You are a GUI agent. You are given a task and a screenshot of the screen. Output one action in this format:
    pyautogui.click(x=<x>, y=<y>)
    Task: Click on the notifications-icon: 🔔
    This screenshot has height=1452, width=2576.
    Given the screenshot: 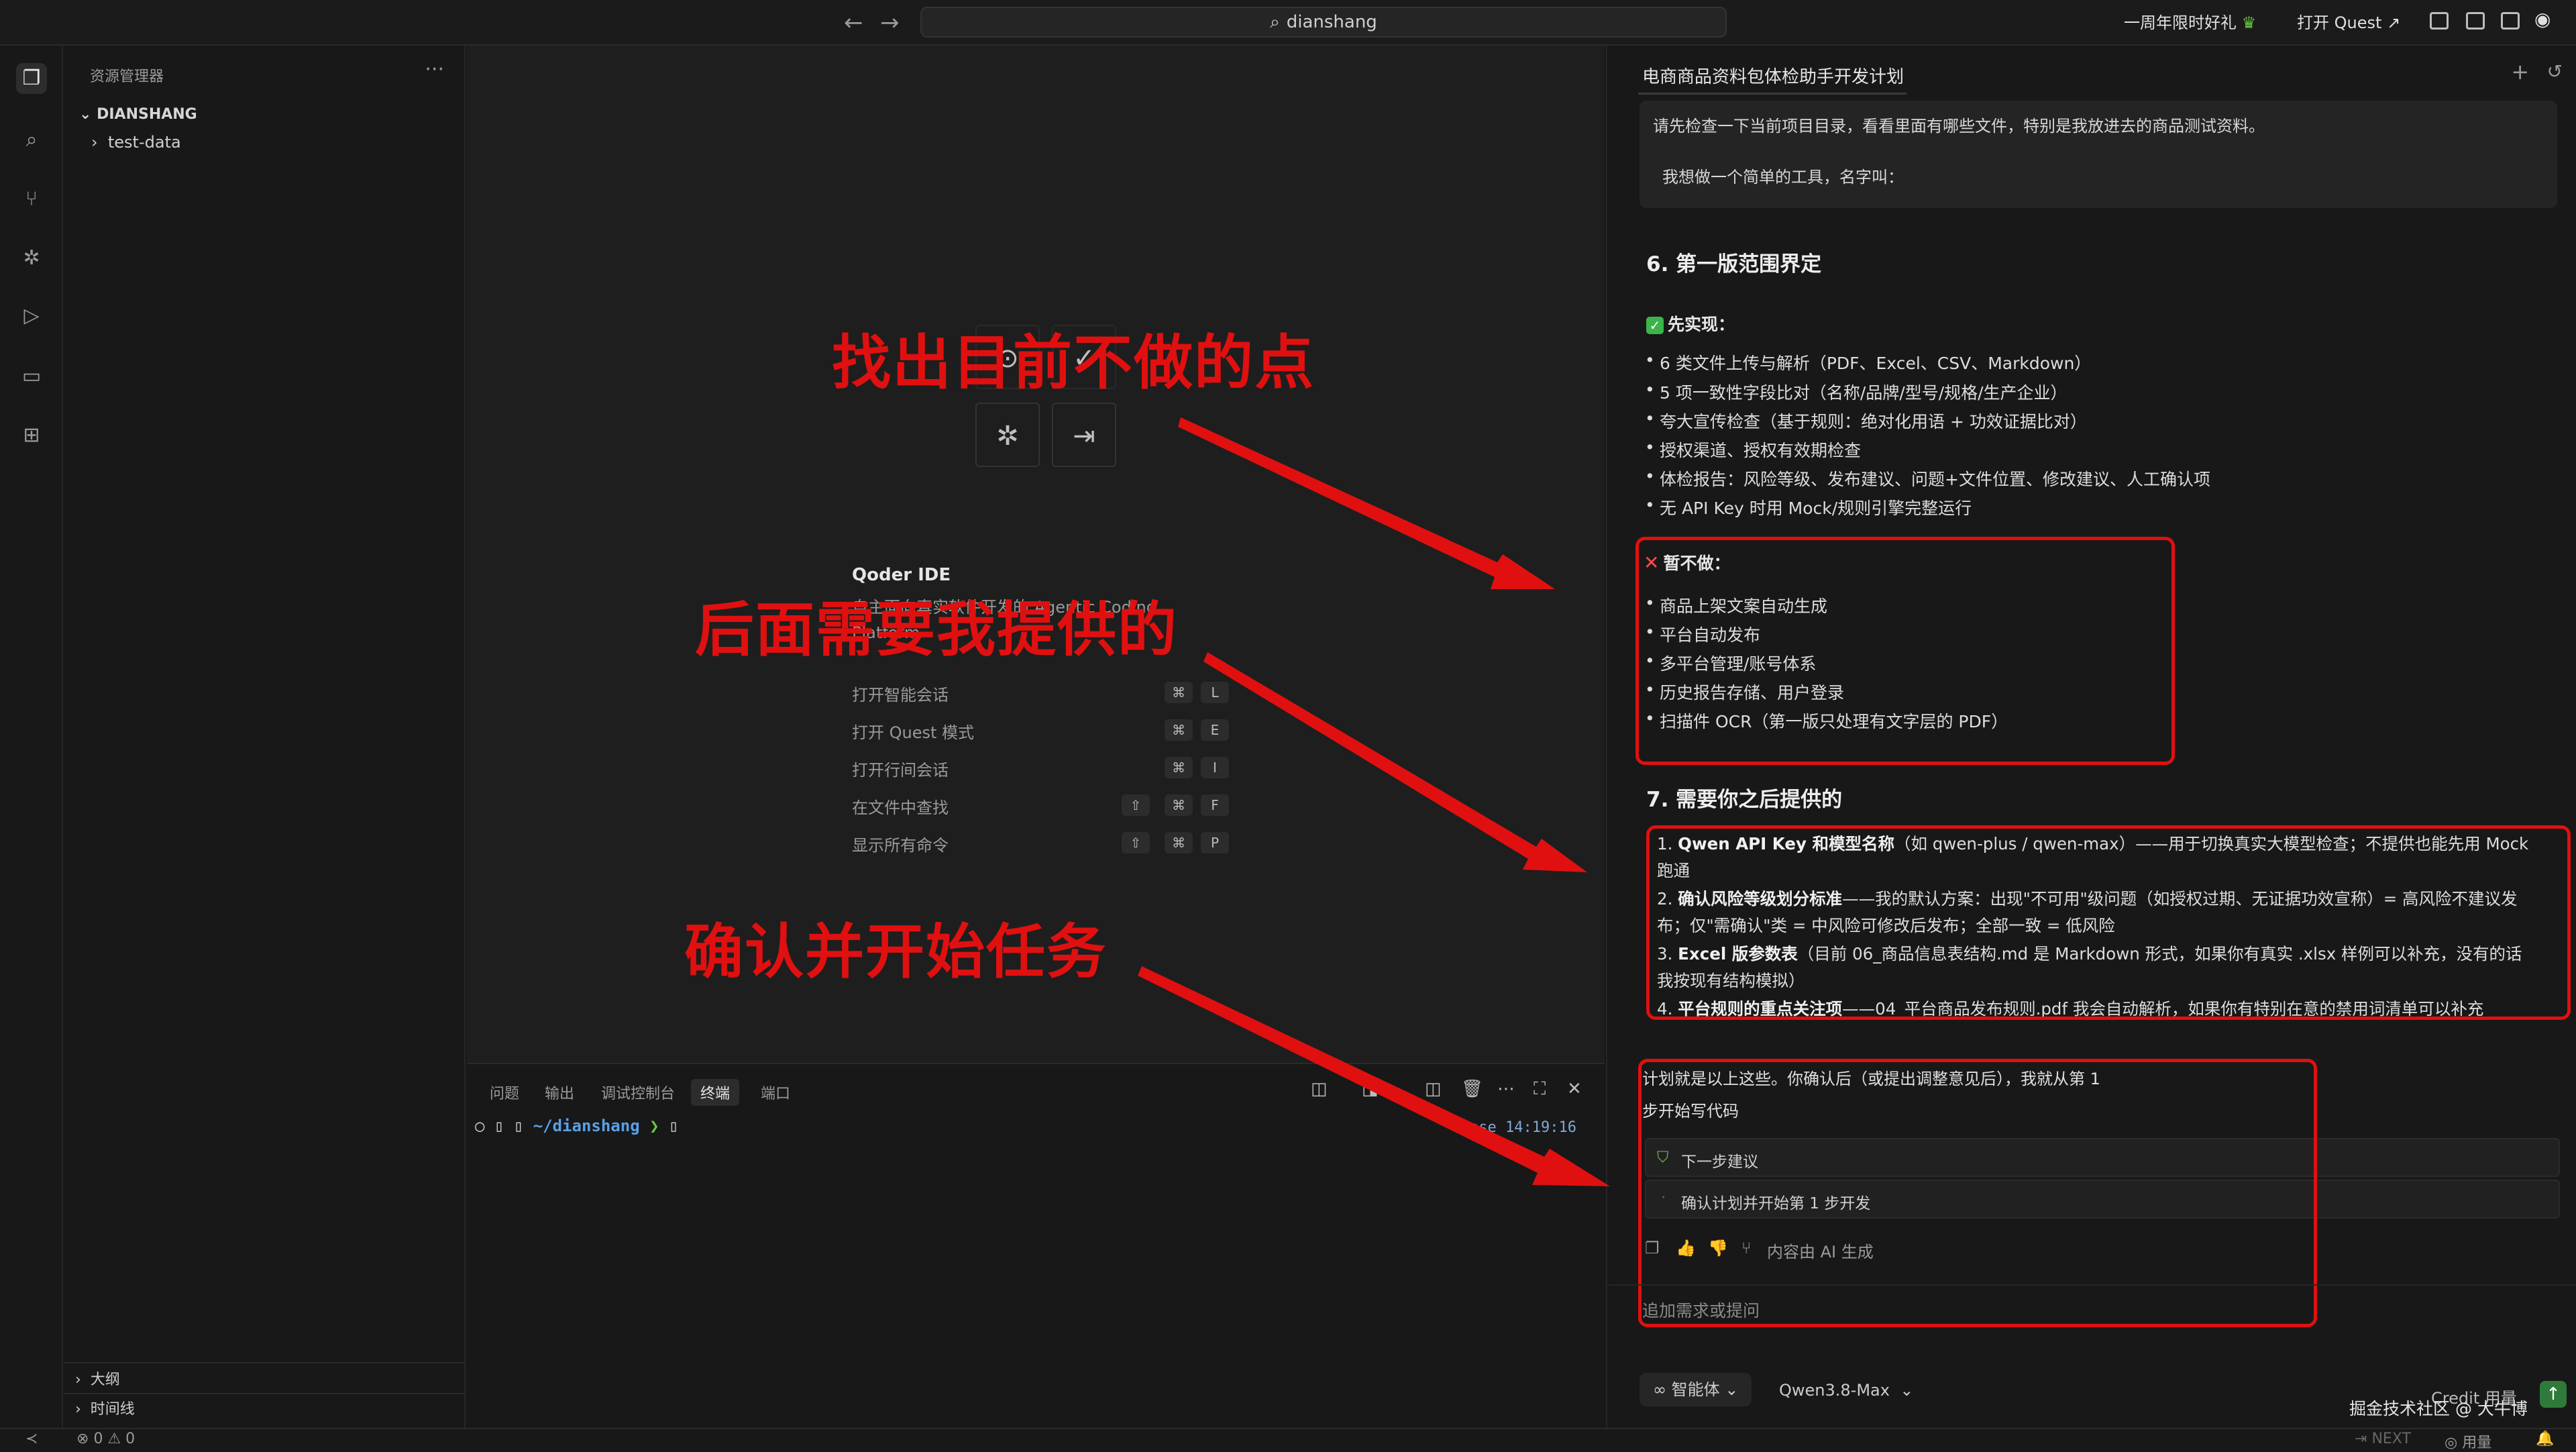 What is the action you would take?
    pyautogui.click(x=2545, y=1439)
    